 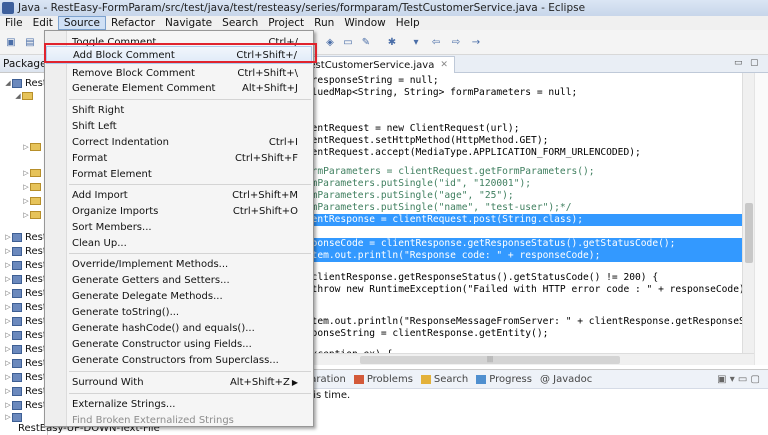 What do you see at coordinates (444, 65) in the screenshot?
I see `close-icon: ✕` at bounding box center [444, 65].